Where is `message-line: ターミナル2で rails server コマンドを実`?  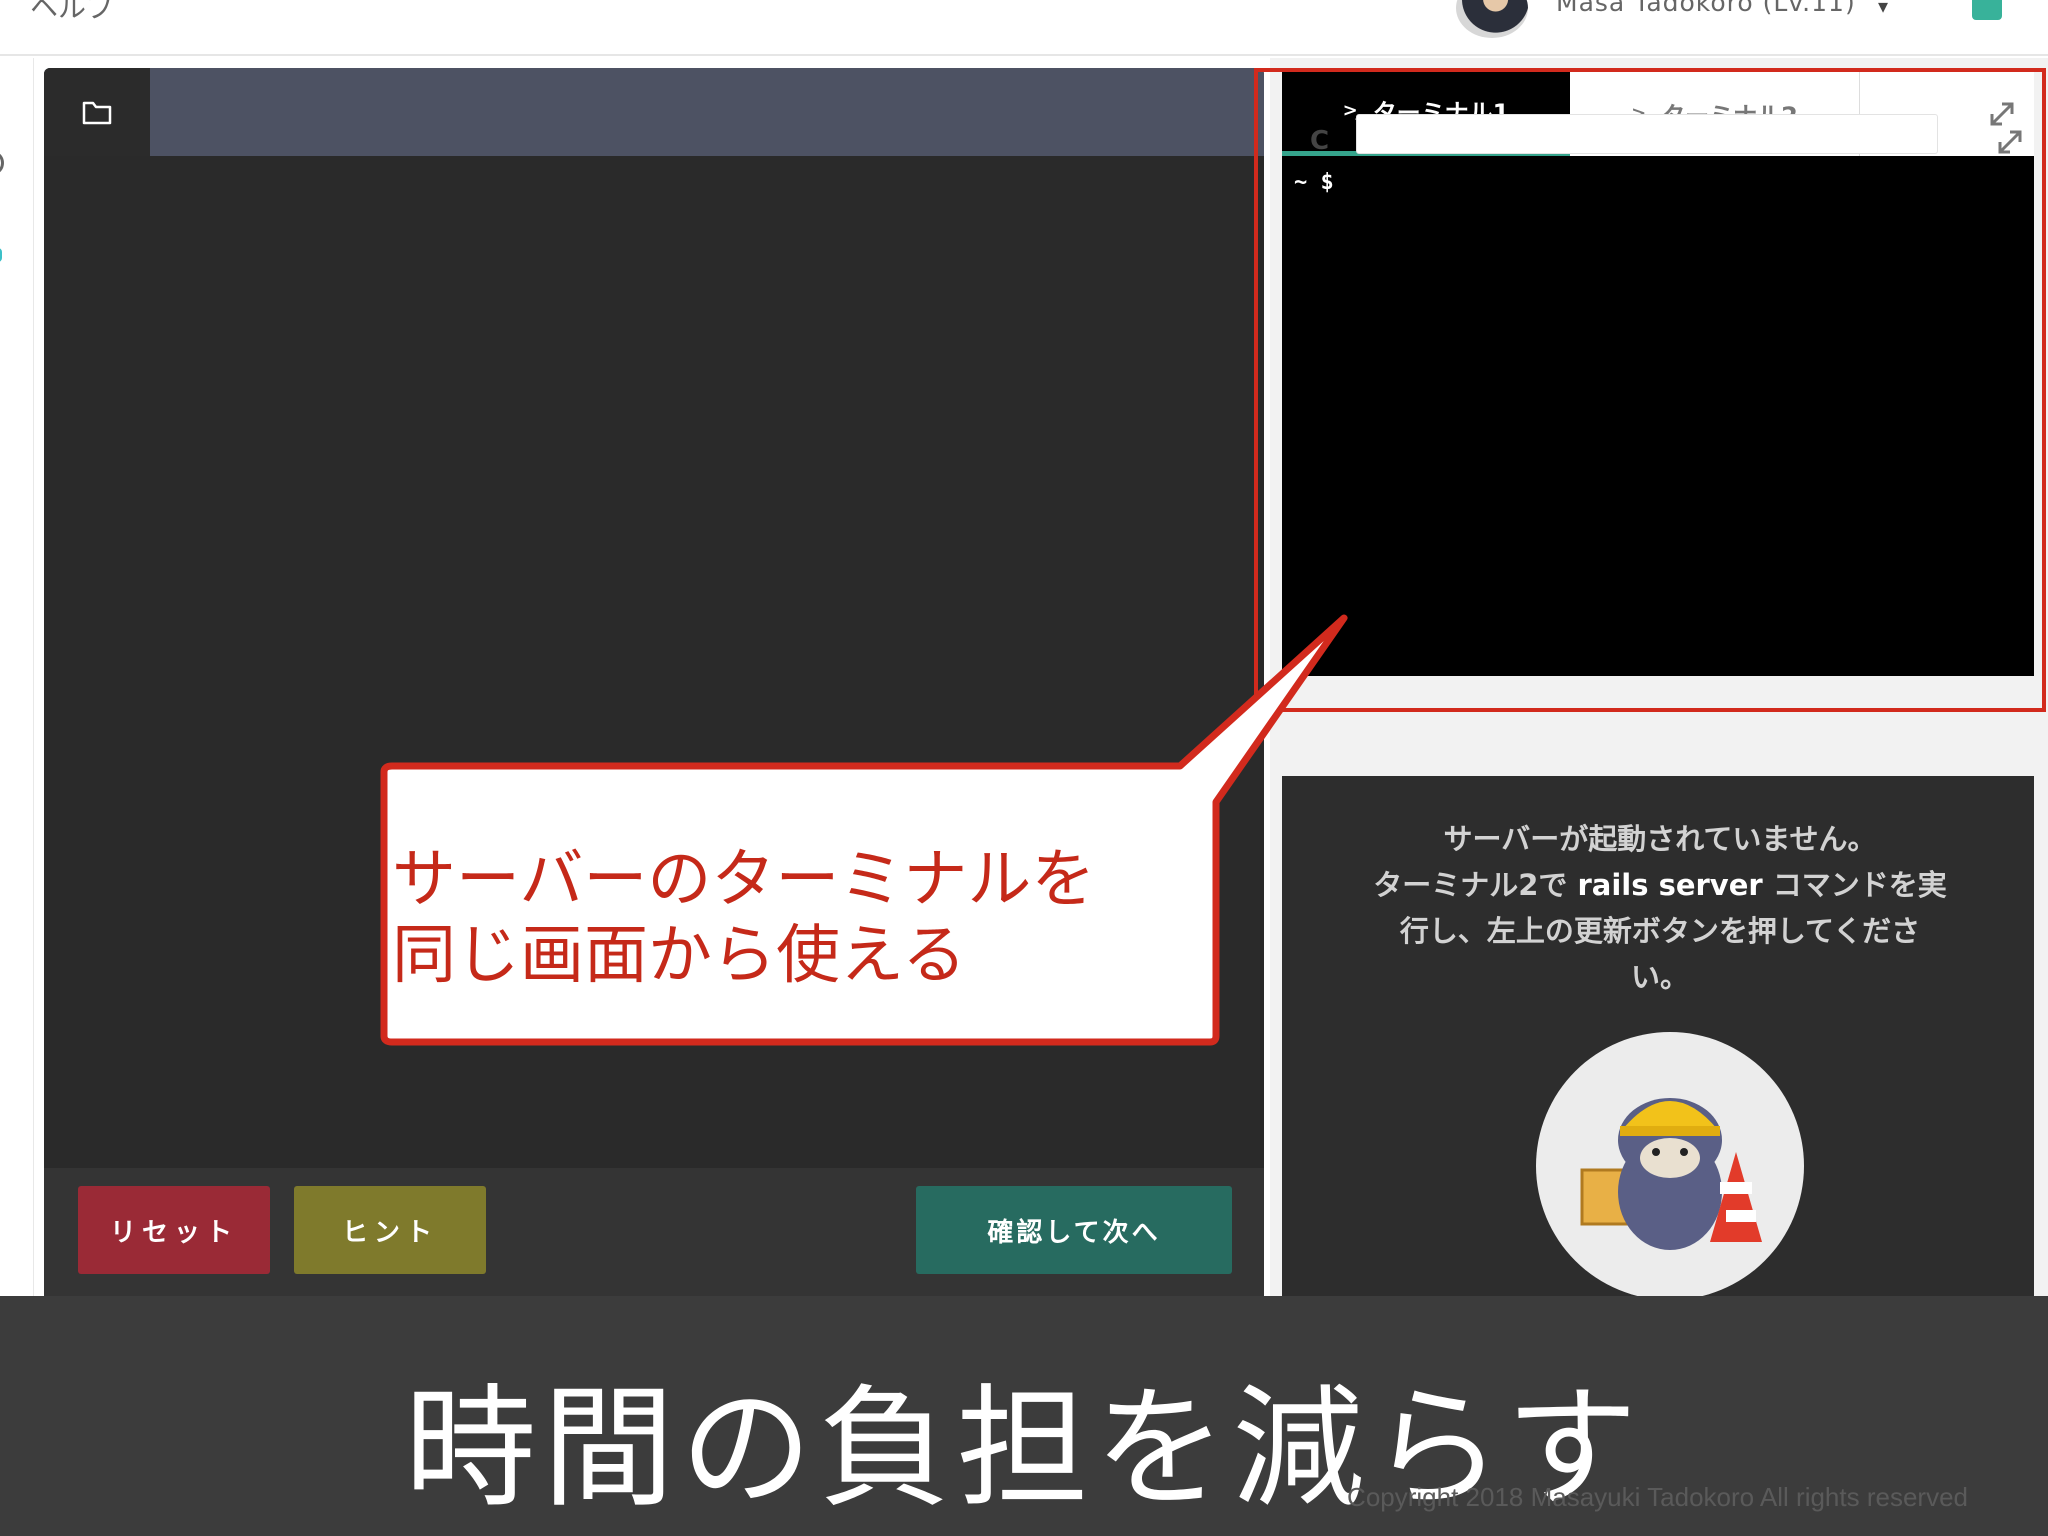
message-line: ターミナル2で rails server コマンドを実 is located at coordinates (1660, 885).